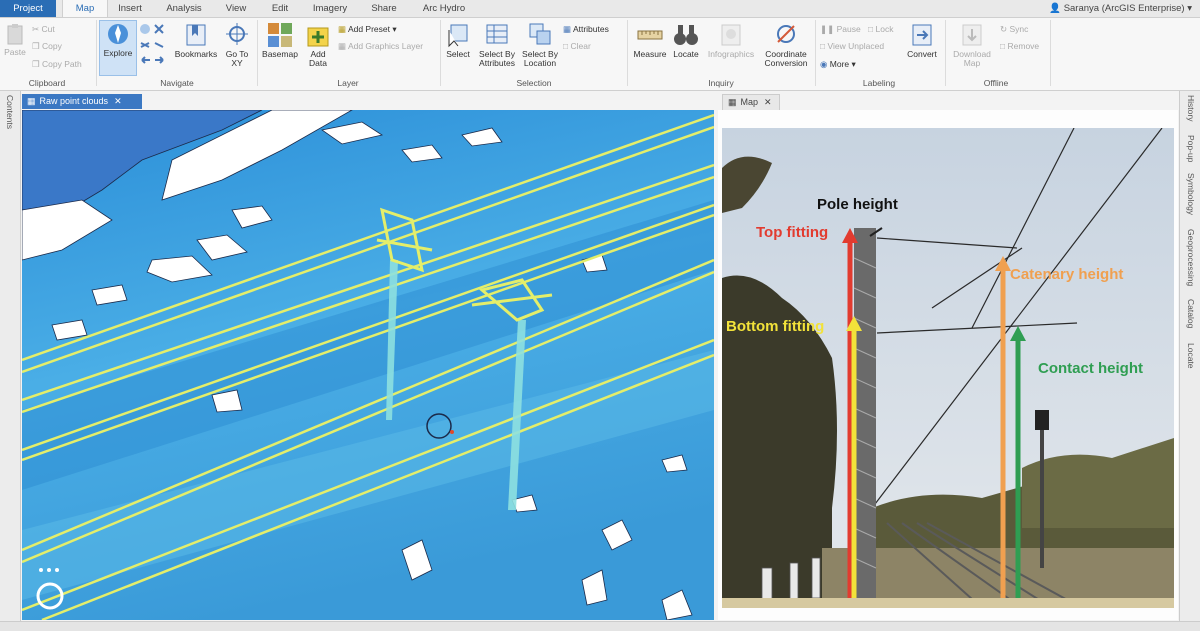  I want to click on tab-arc-hydro: Arc Hydro, so click(444, 8).